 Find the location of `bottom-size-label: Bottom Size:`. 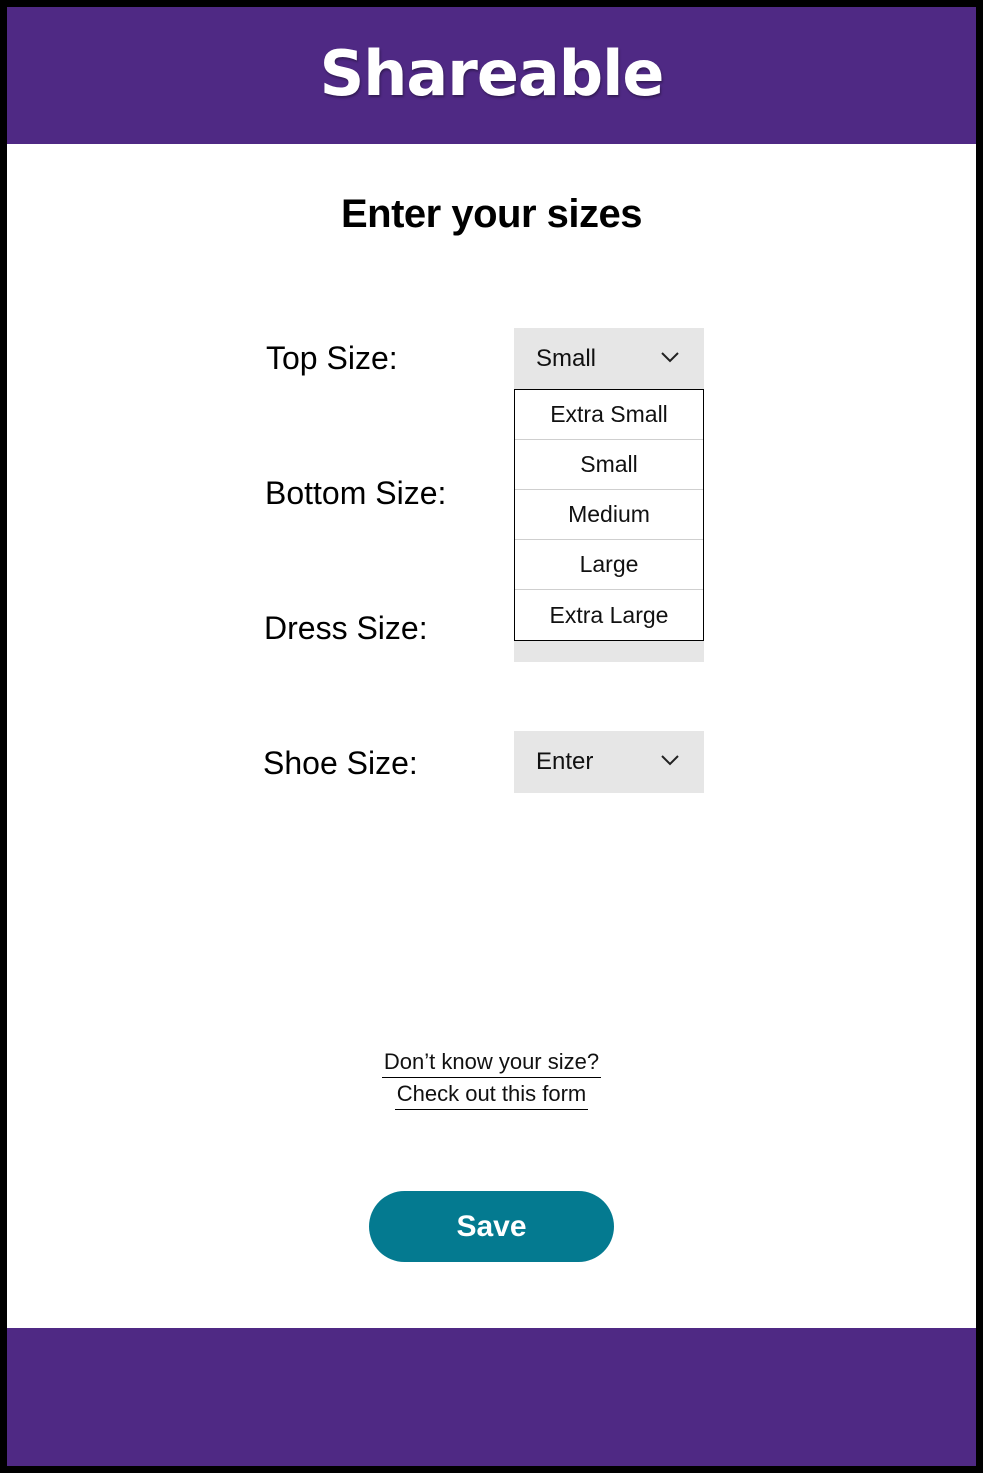

bottom-size-label: Bottom Size: is located at coordinates (356, 493).